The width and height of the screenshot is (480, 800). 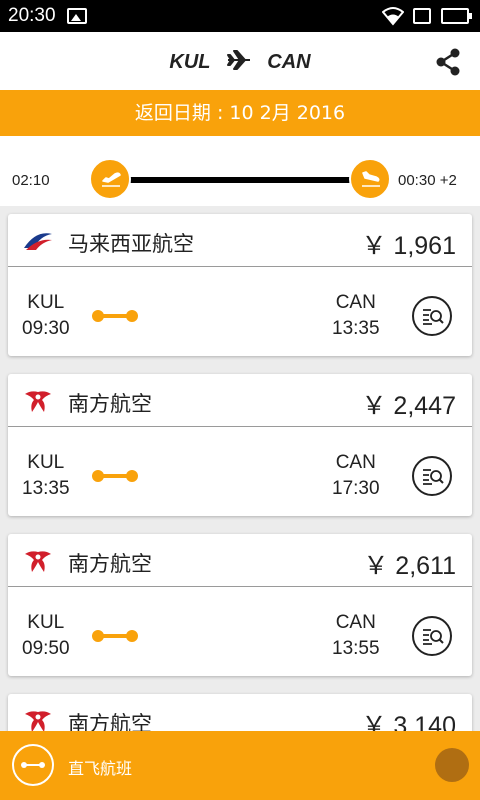 I want to click on floating-action-button, so click(x=452, y=765).